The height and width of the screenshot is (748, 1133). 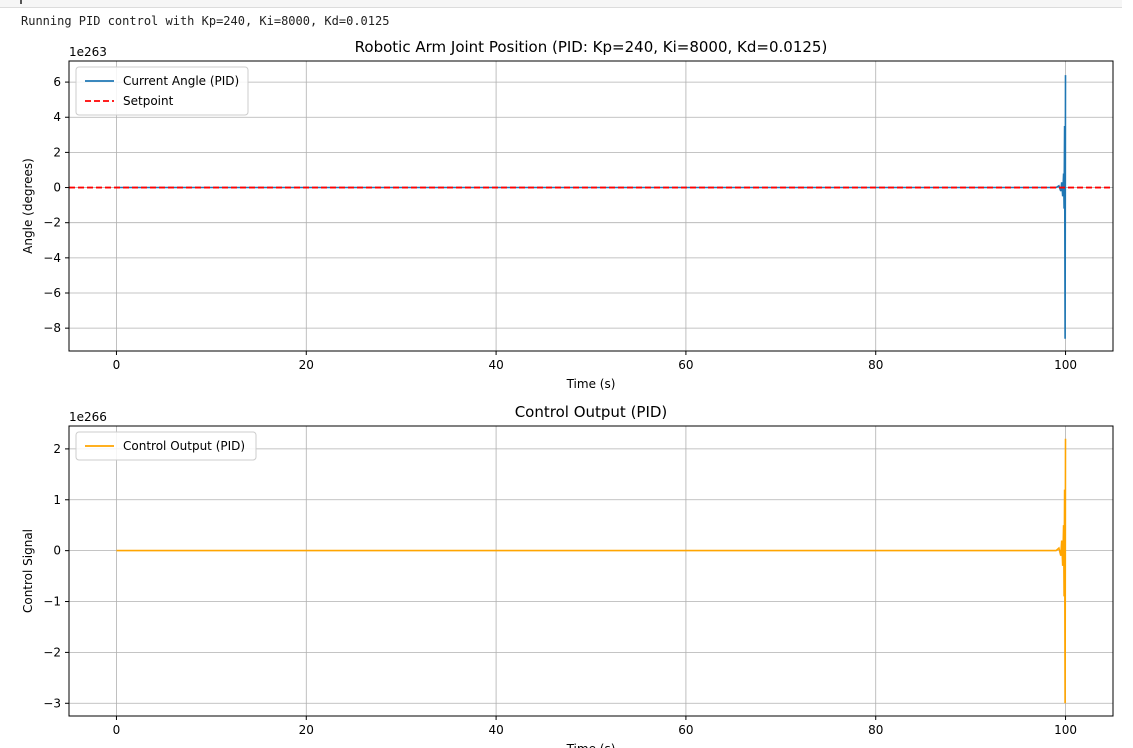 What do you see at coordinates (57, 82) in the screenshot?
I see `y-tick-label: 6` at bounding box center [57, 82].